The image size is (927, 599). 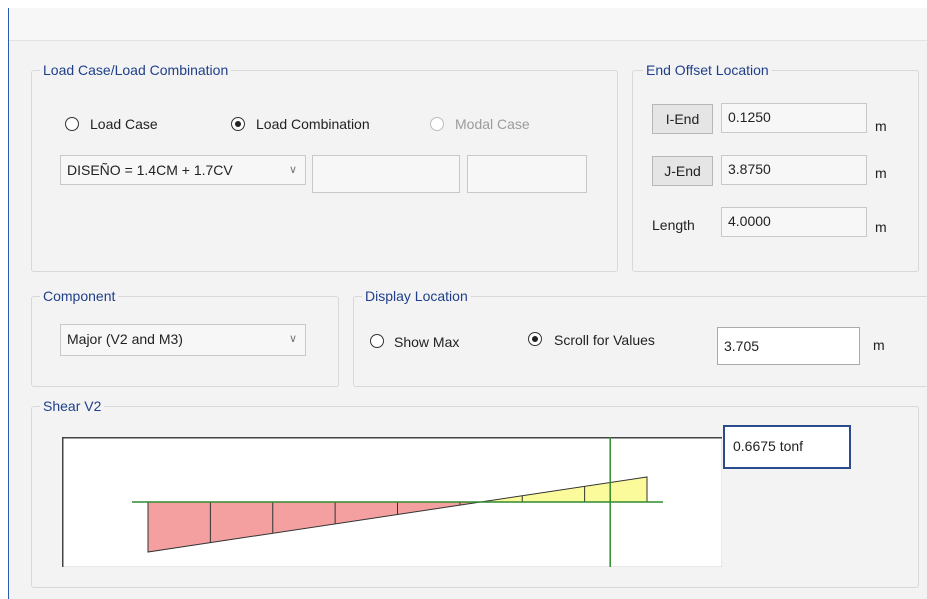 I want to click on load-combination-select-value: DISEÑO = 1.4CM + 1.7CV, so click(x=150, y=170).